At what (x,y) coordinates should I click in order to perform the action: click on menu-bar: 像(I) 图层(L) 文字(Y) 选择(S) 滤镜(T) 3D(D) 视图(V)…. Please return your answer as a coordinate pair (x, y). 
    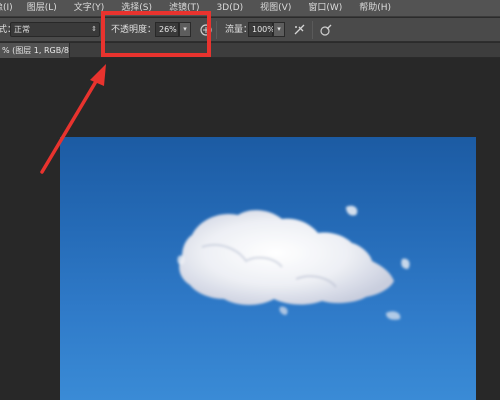
    Looking at the image, I should click on (250, 8).